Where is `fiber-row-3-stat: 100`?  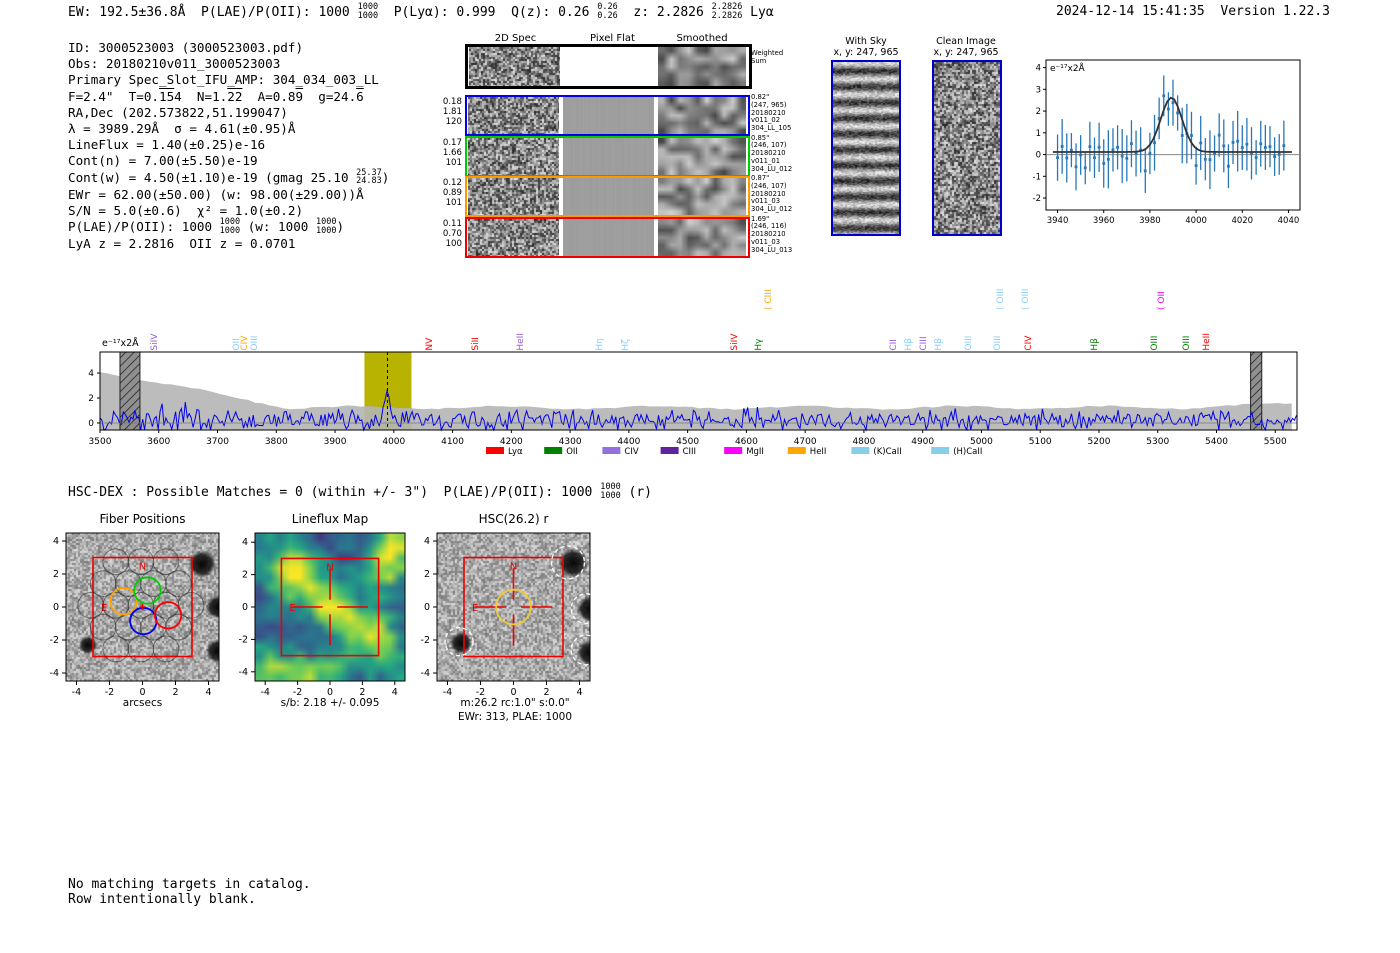
fiber-row-3-stat: 100 is located at coordinates (453, 243).